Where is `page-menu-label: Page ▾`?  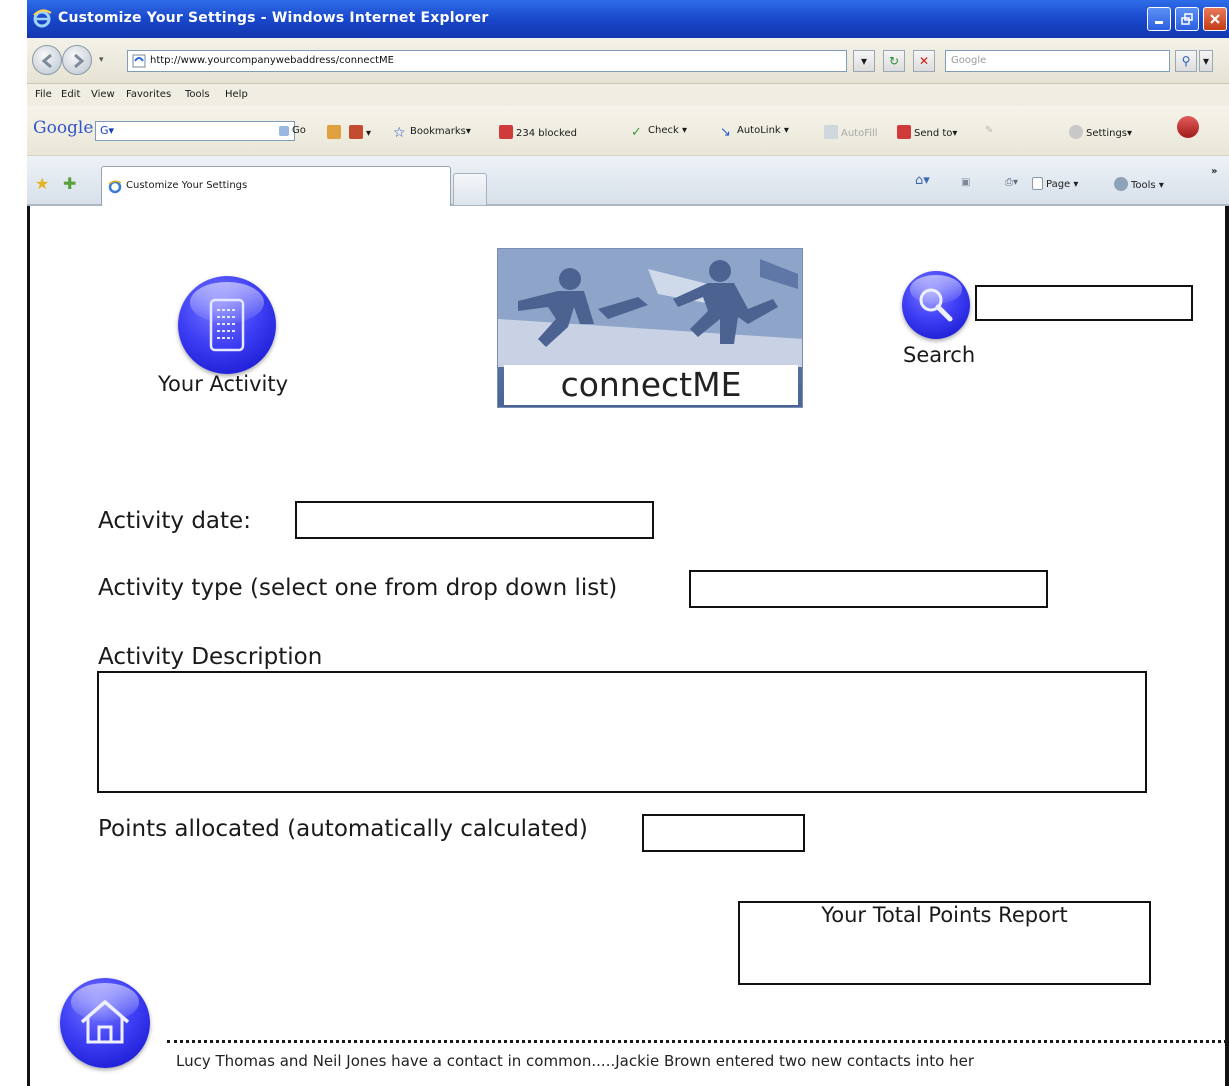
page-menu-label: Page ▾ is located at coordinates (1062, 184).